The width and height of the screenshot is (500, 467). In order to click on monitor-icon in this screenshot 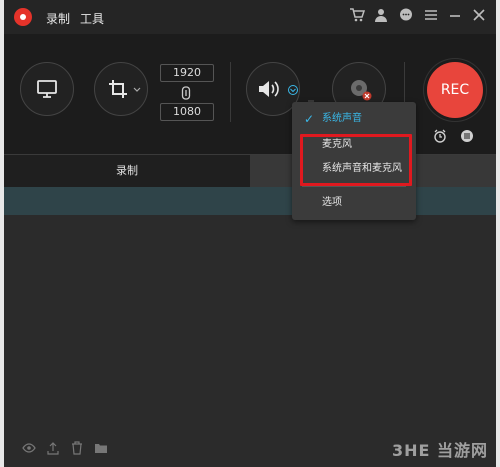, I will do `click(47, 89)`.